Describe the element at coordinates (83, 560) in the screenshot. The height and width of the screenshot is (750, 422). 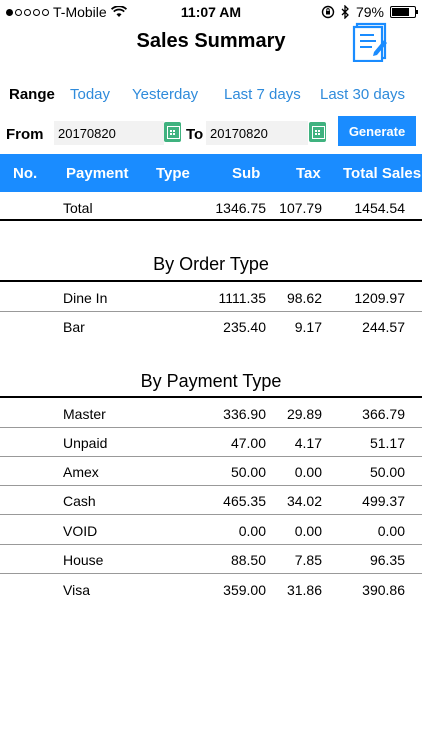
I see `row-name: House` at that location.